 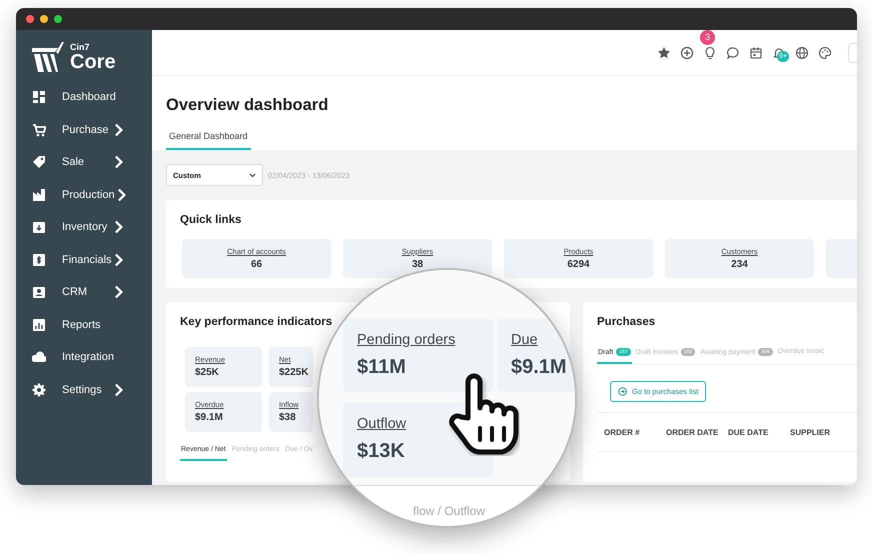 What do you see at coordinates (80, 47) in the screenshot?
I see `logo-subtitle: Cin7` at bounding box center [80, 47].